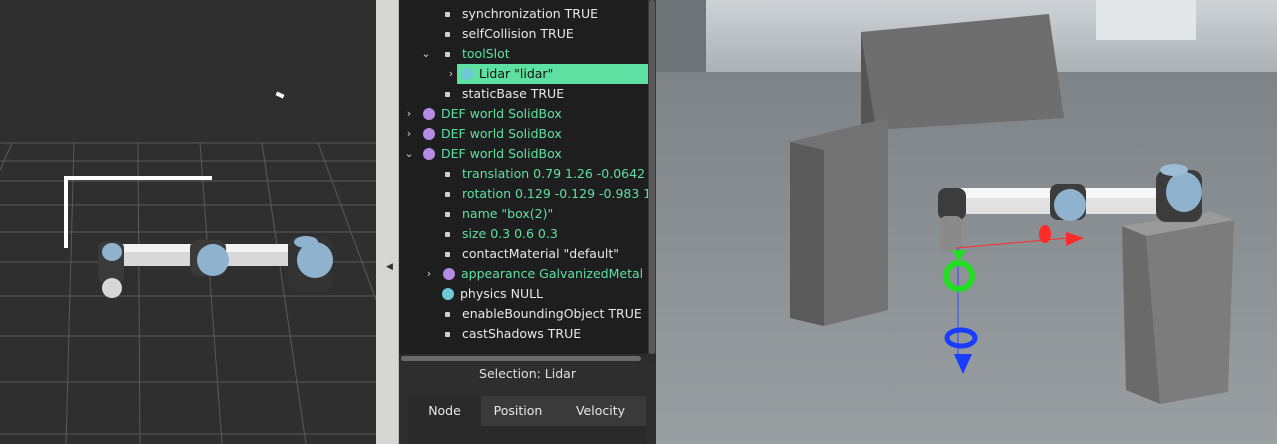 This screenshot has height=444, width=1277. I want to click on tree-row: selfCollision TRUE, so click(523, 34).